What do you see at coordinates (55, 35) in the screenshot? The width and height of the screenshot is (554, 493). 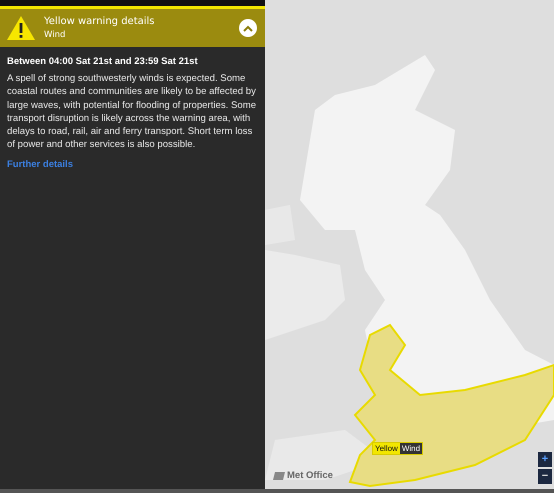 I see `warning-type: Wind` at bounding box center [55, 35].